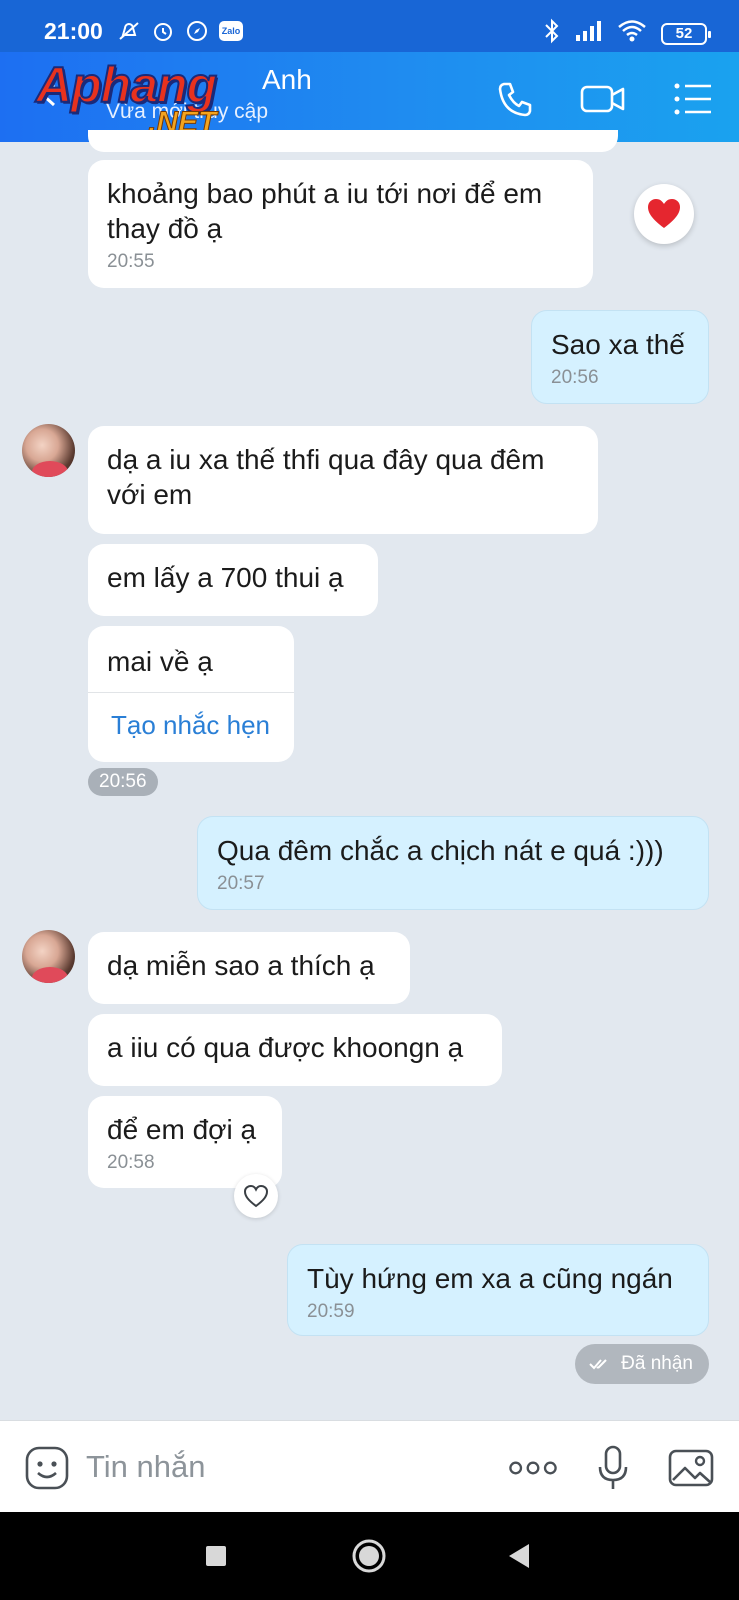 This screenshot has height=1600, width=739. I want to click on alarm-clock-icon, so click(163, 31).